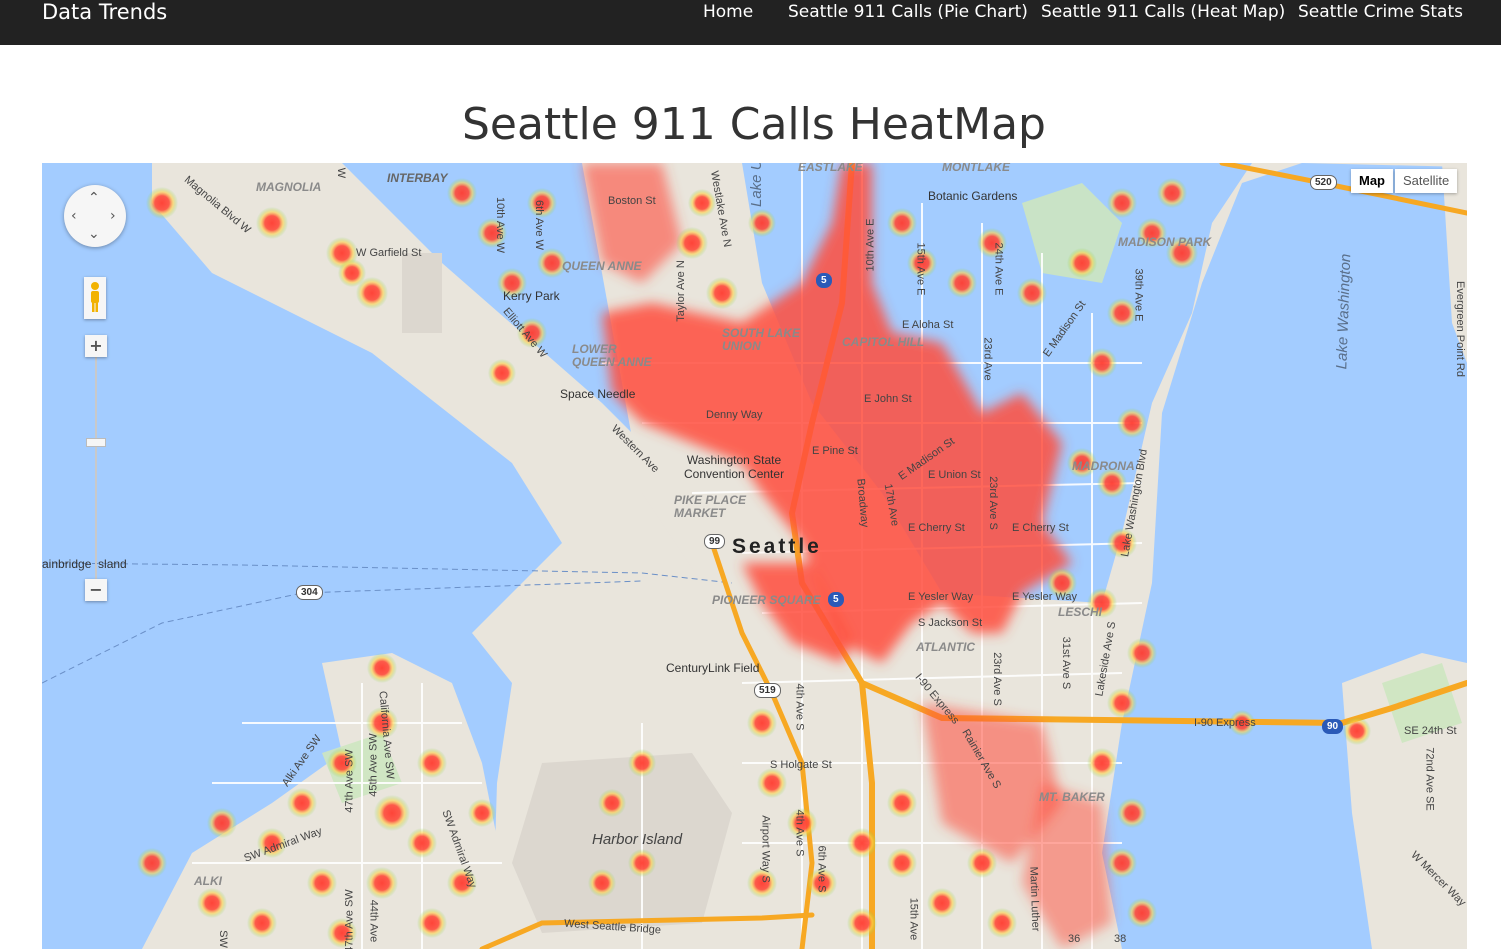 The width and height of the screenshot is (1501, 949). I want to click on label-e-union-st: E Union St, so click(954, 475).